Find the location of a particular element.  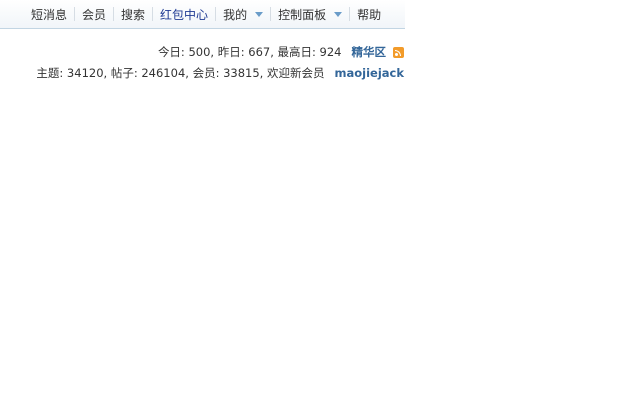

nav-my: 我的 is located at coordinates (242, 14).